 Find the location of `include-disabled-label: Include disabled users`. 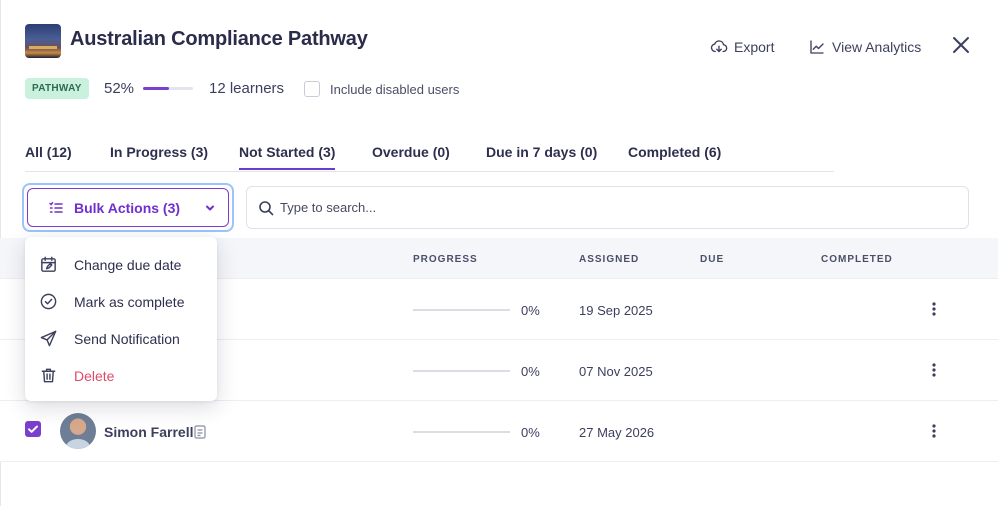

include-disabled-label: Include disabled users is located at coordinates (395, 89).